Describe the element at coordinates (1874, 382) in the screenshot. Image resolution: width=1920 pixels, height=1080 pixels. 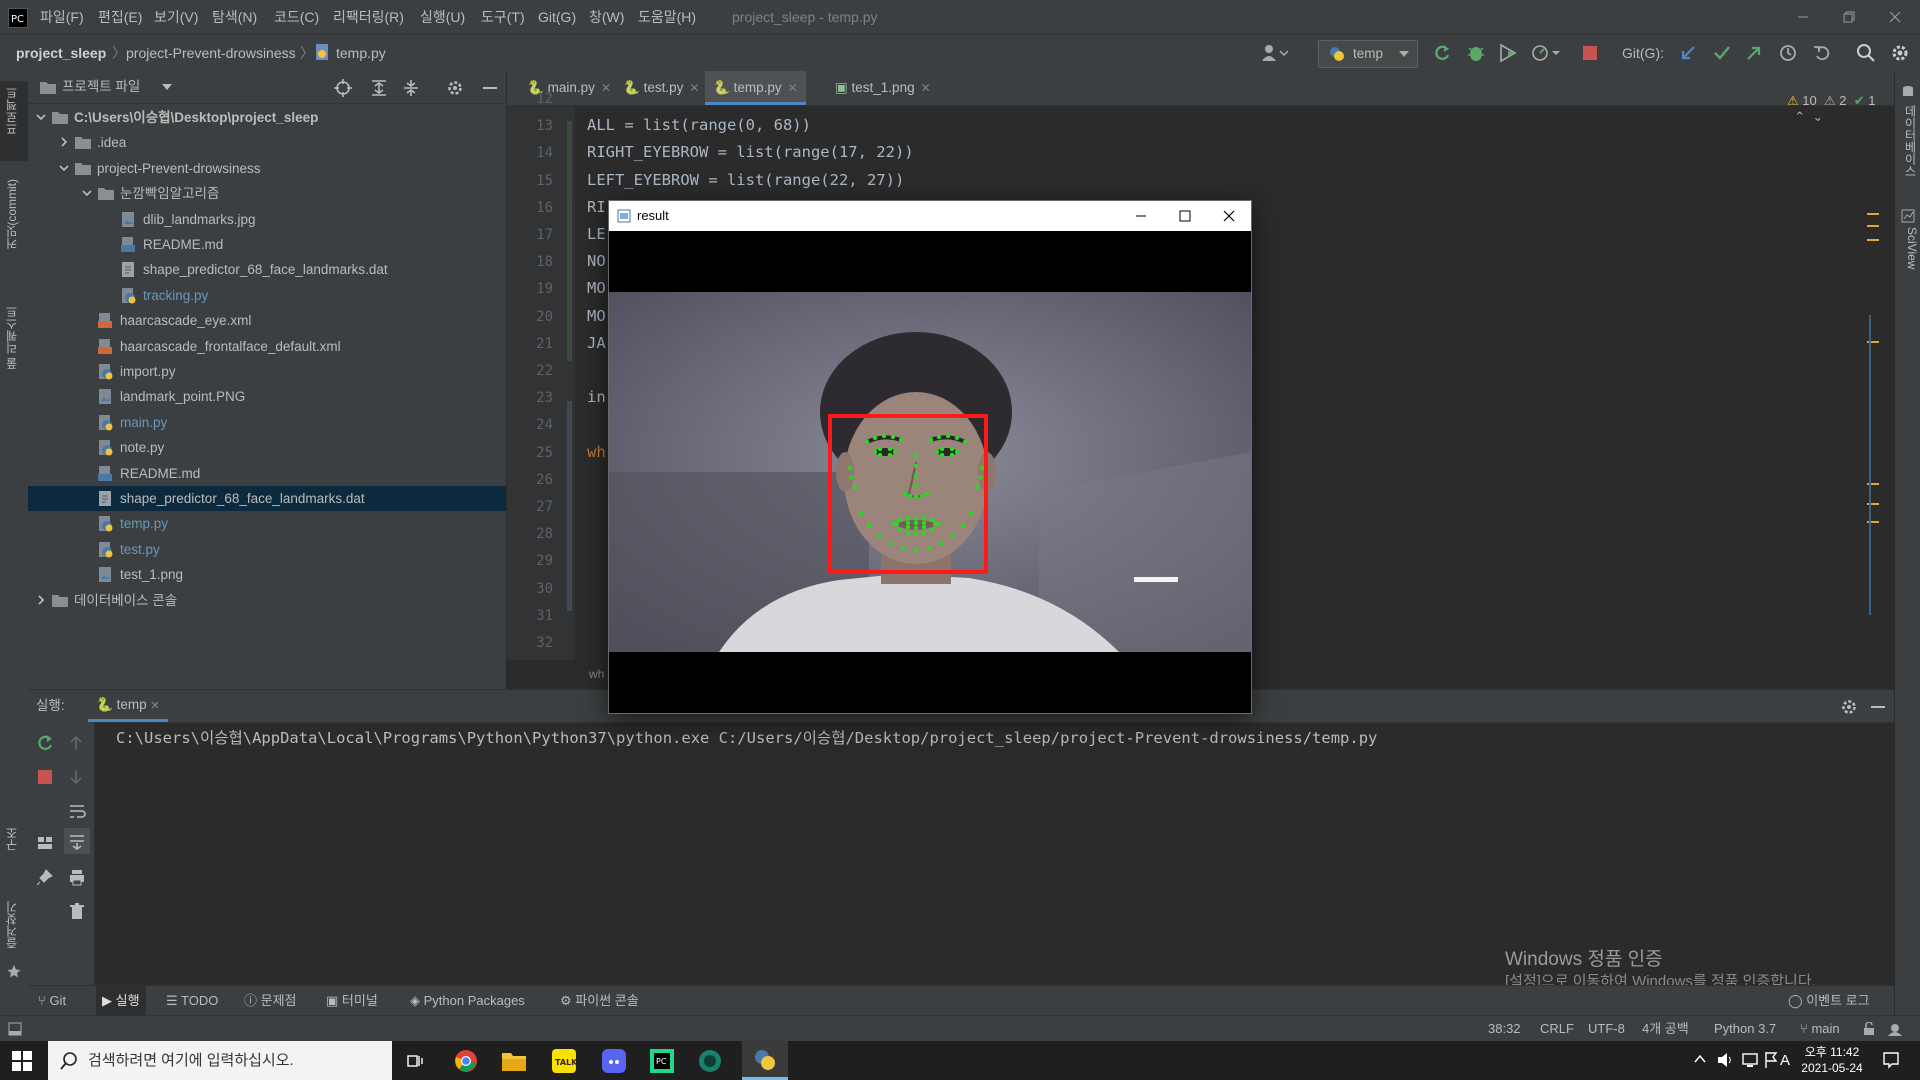
I see `error-stripe` at that location.